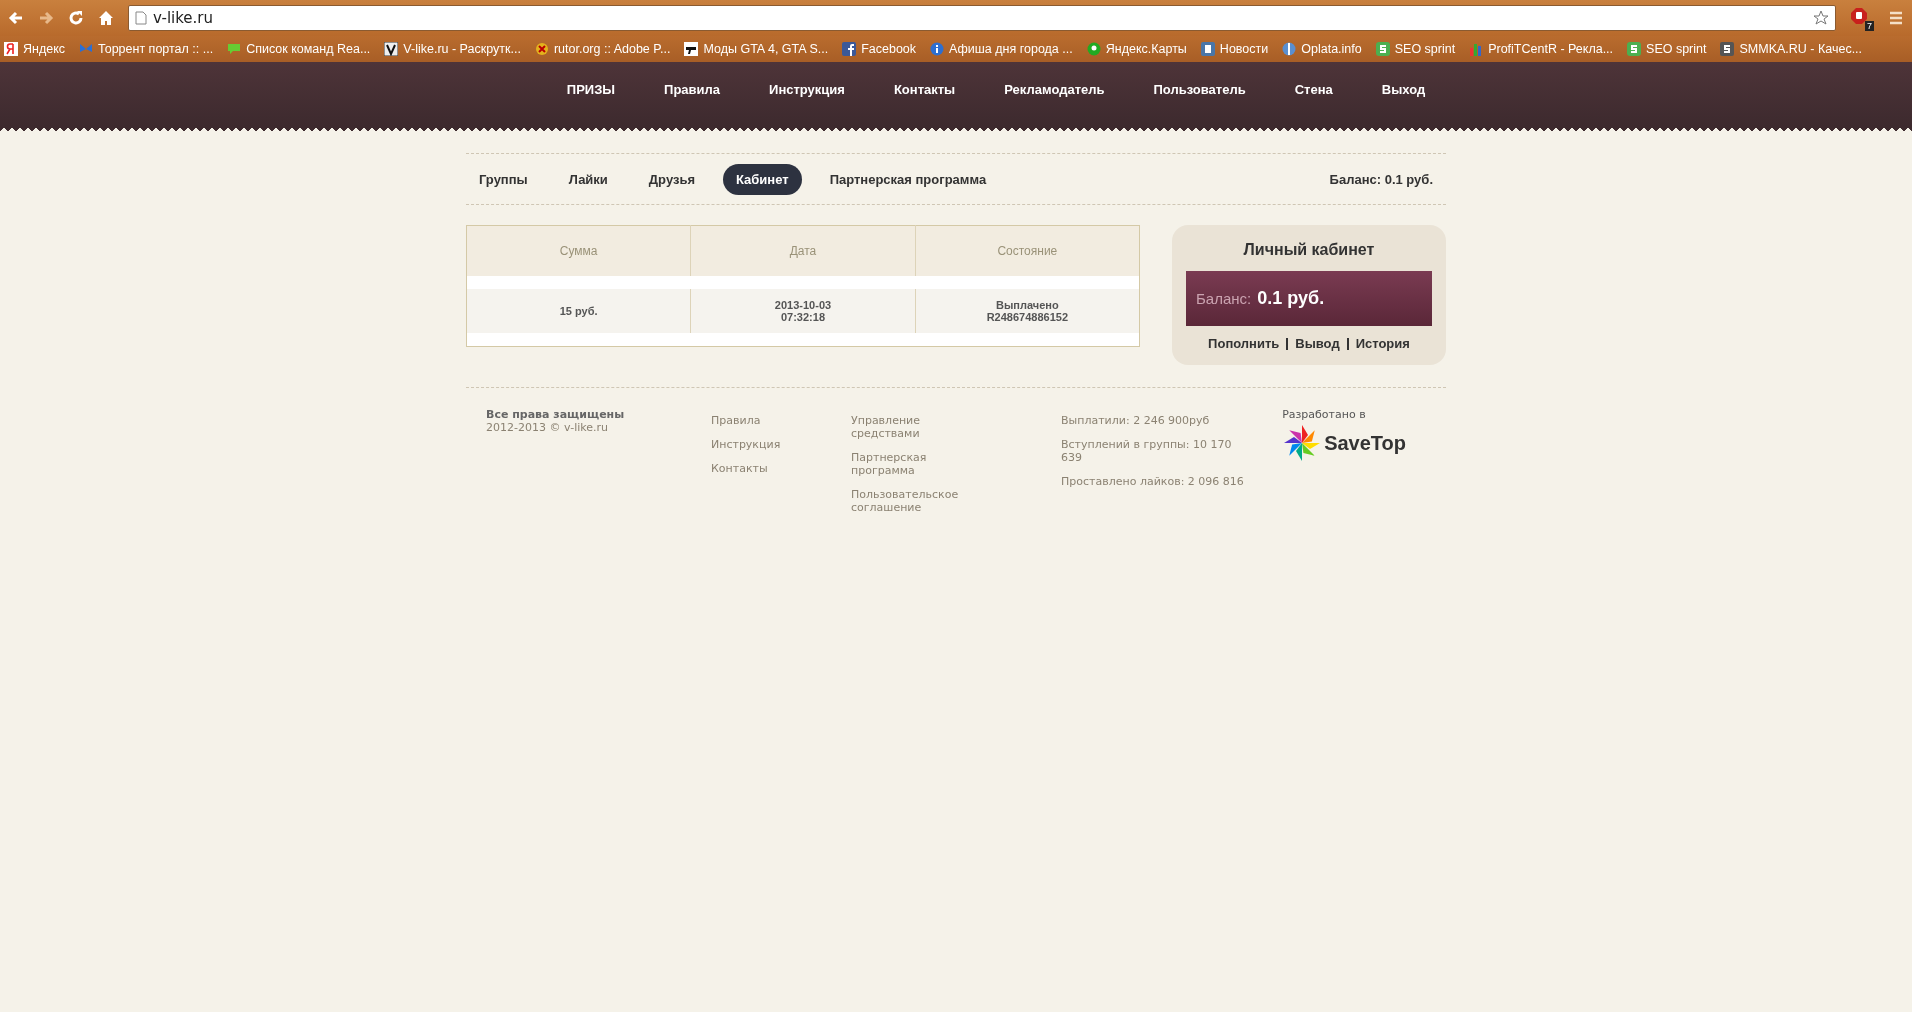  What do you see at coordinates (503, 179) in the screenshot?
I see `tab: Группы` at bounding box center [503, 179].